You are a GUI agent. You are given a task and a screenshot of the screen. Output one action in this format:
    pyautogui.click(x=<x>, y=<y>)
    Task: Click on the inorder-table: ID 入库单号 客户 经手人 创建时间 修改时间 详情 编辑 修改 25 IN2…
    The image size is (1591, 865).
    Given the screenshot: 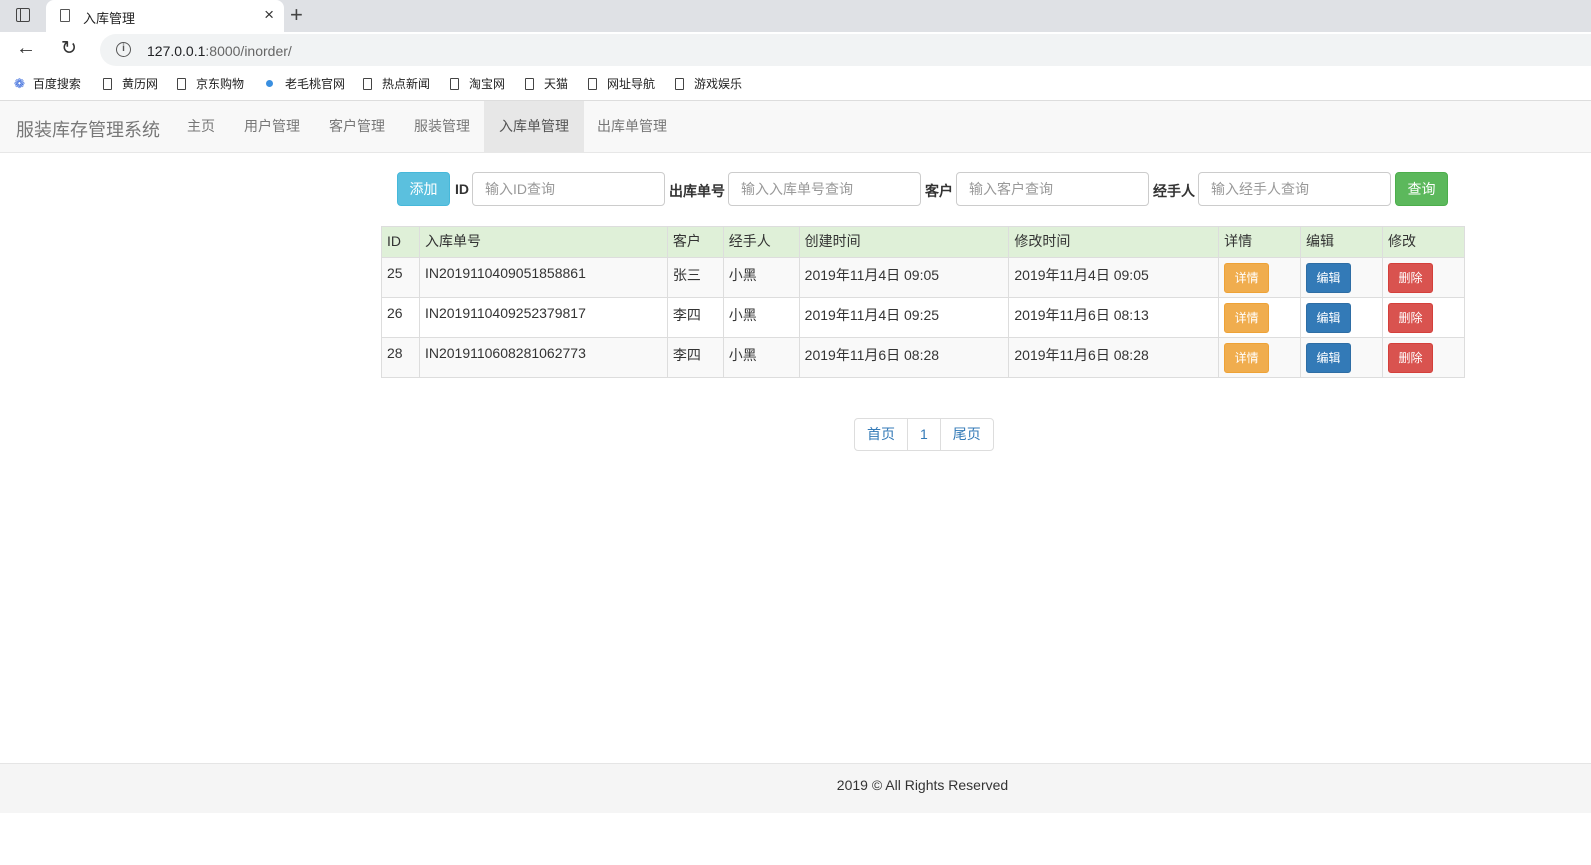 What is the action you would take?
    pyautogui.click(x=923, y=302)
    